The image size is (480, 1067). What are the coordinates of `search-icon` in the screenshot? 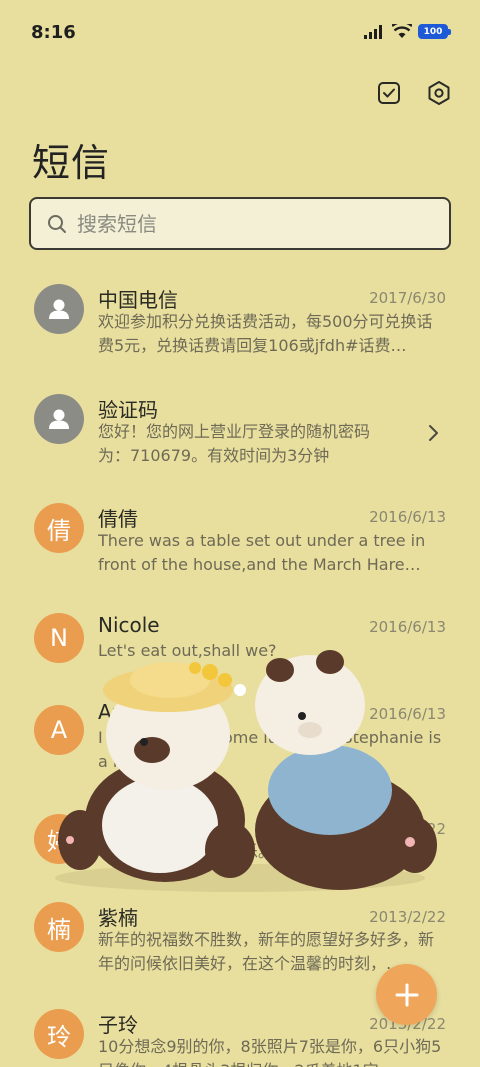 It's located at (57, 223).